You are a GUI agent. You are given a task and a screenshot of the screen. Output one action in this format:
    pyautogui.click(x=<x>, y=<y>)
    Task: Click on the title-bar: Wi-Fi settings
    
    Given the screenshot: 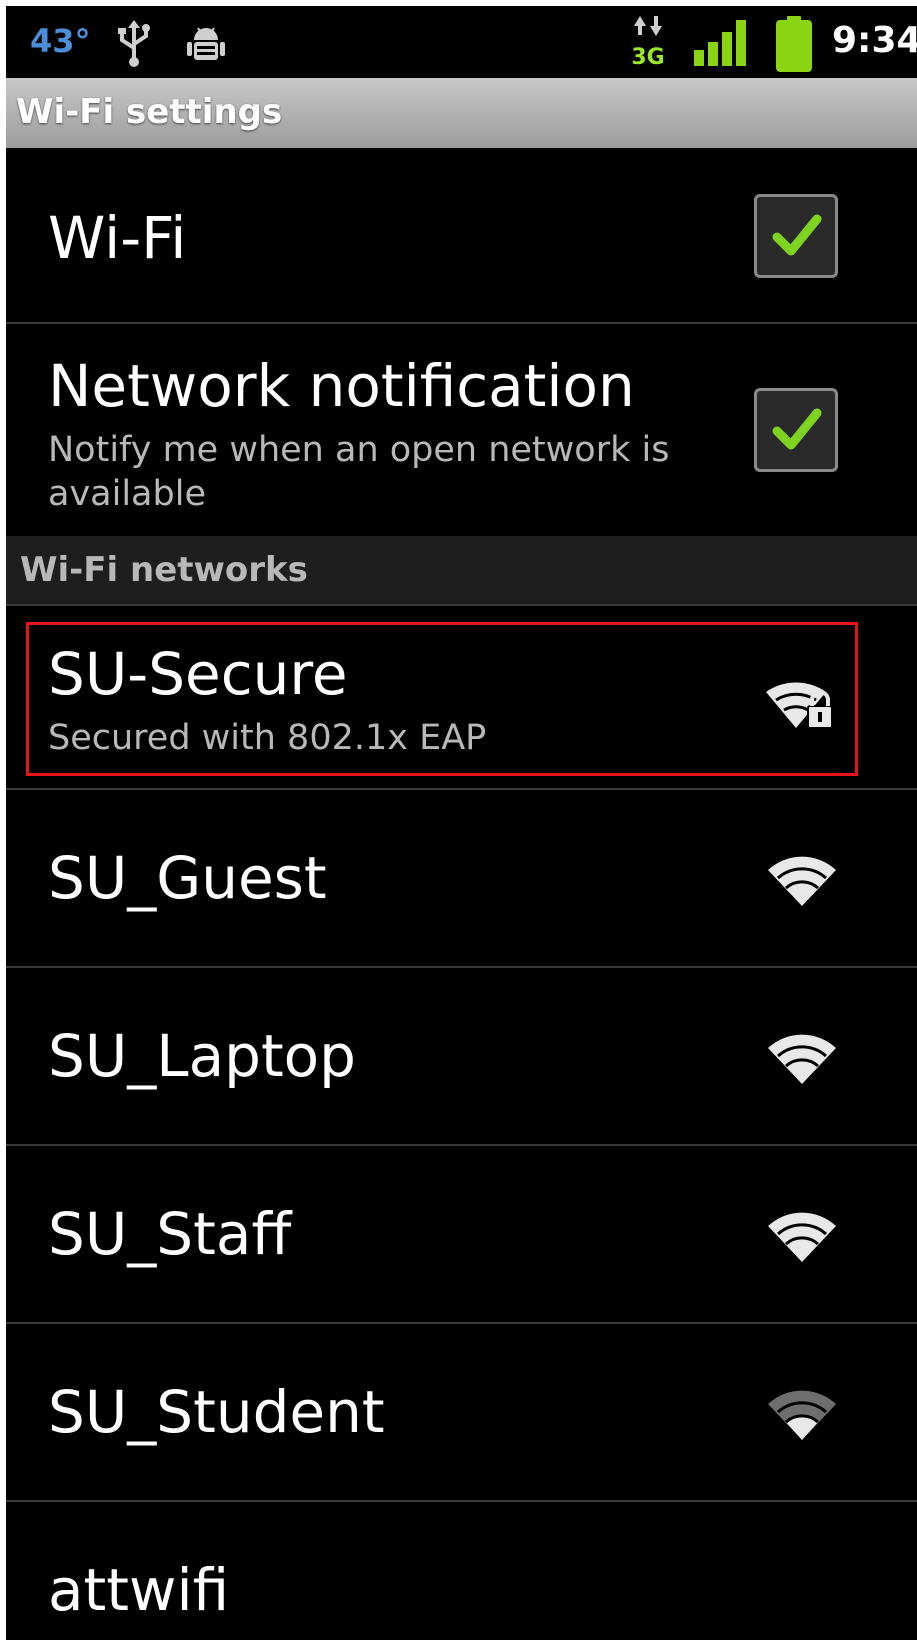 What is the action you would take?
    pyautogui.click(x=461, y=113)
    